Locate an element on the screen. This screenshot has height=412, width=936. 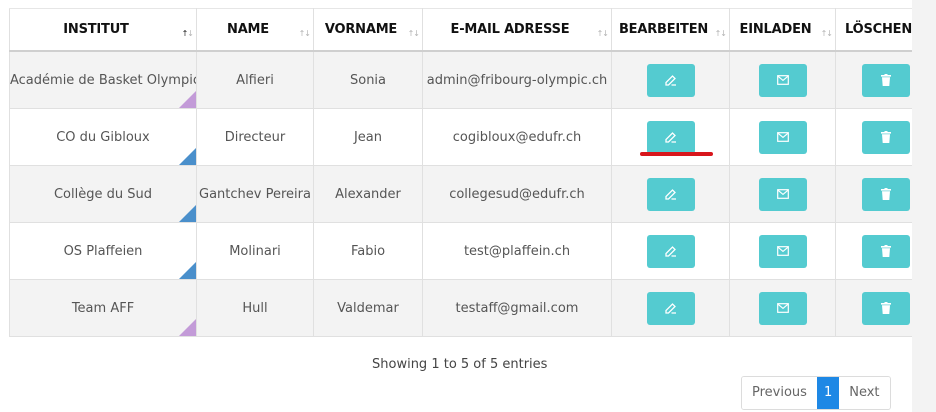
column-header-bearbeiten: BEARBEITEN ↑↓ is located at coordinates (670, 30).